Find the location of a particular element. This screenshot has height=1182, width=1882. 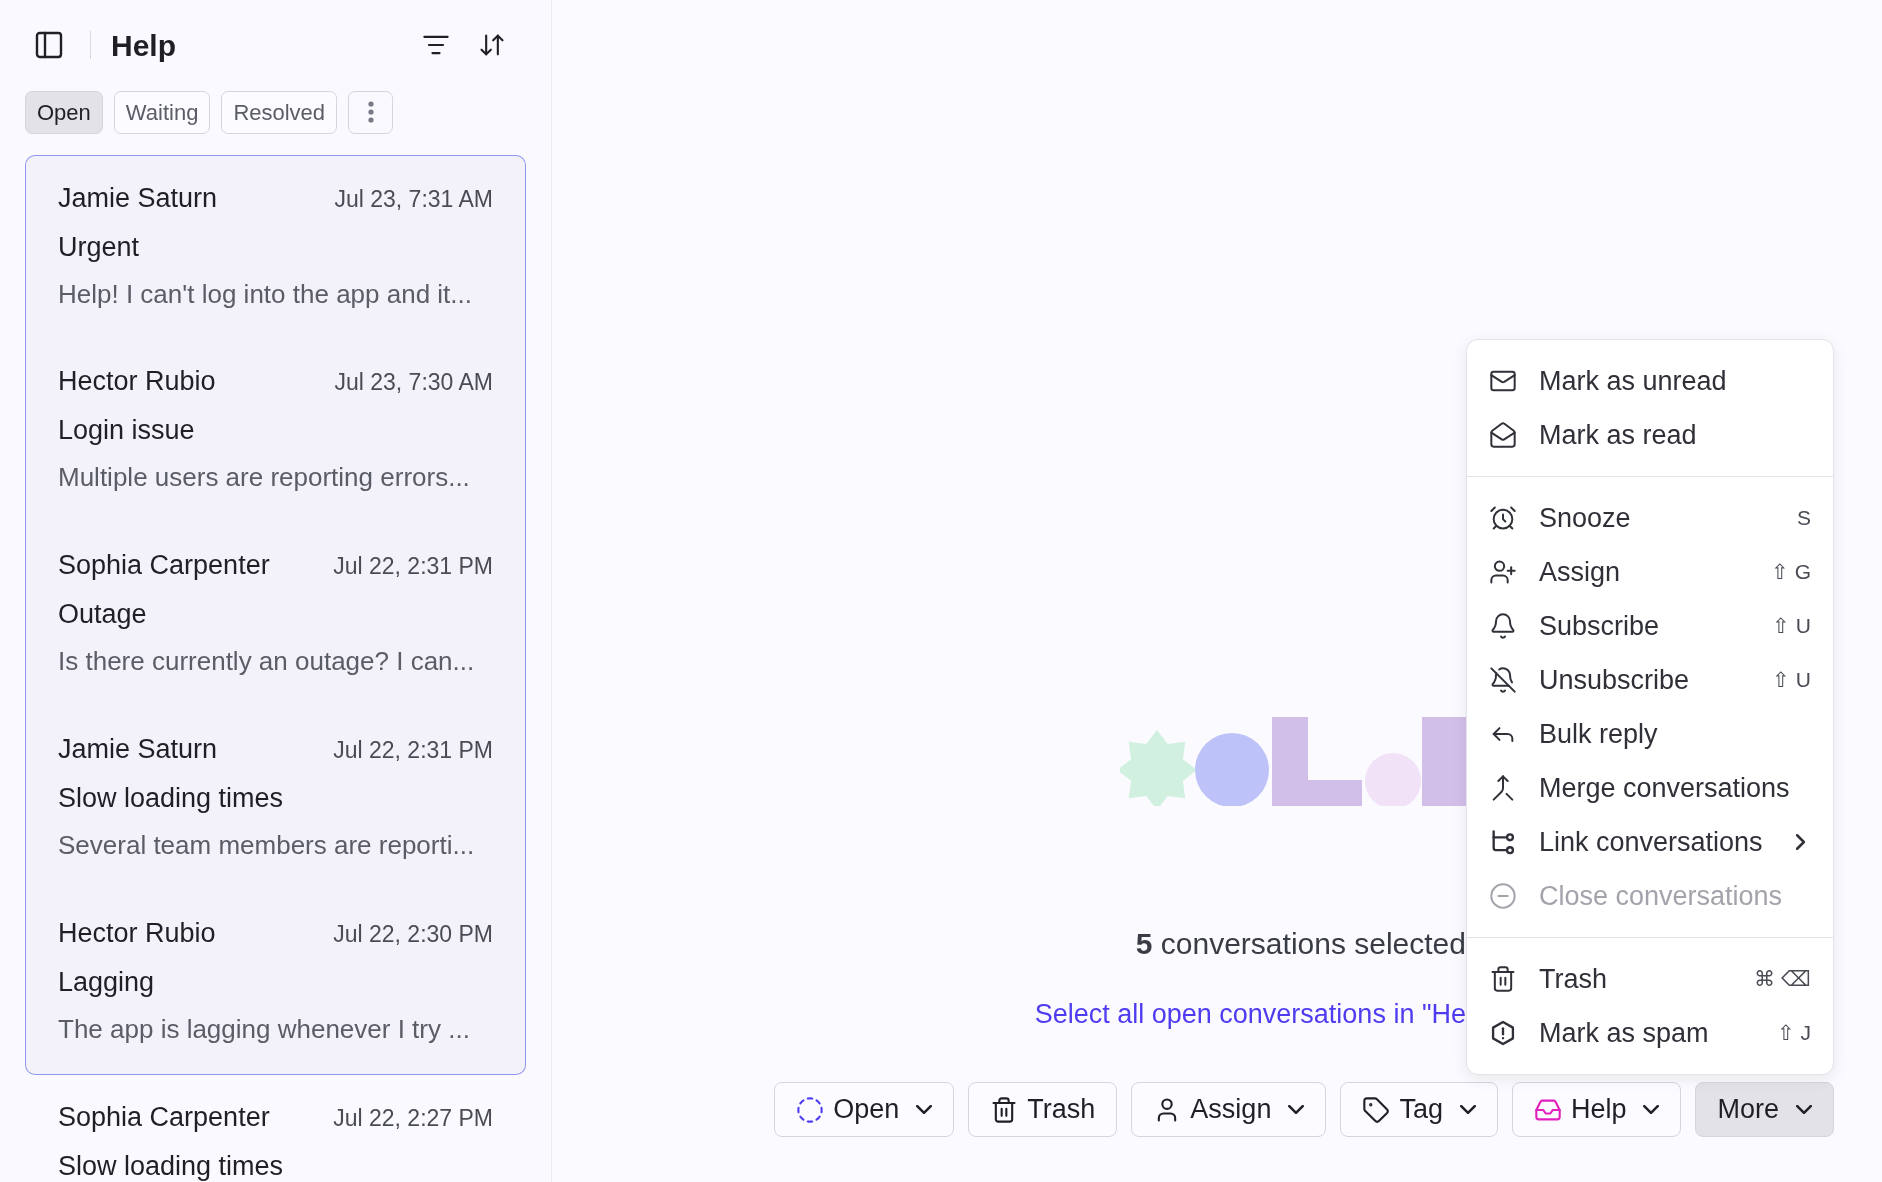

menu-item: Assign ⇧ G is located at coordinates (1650, 572).